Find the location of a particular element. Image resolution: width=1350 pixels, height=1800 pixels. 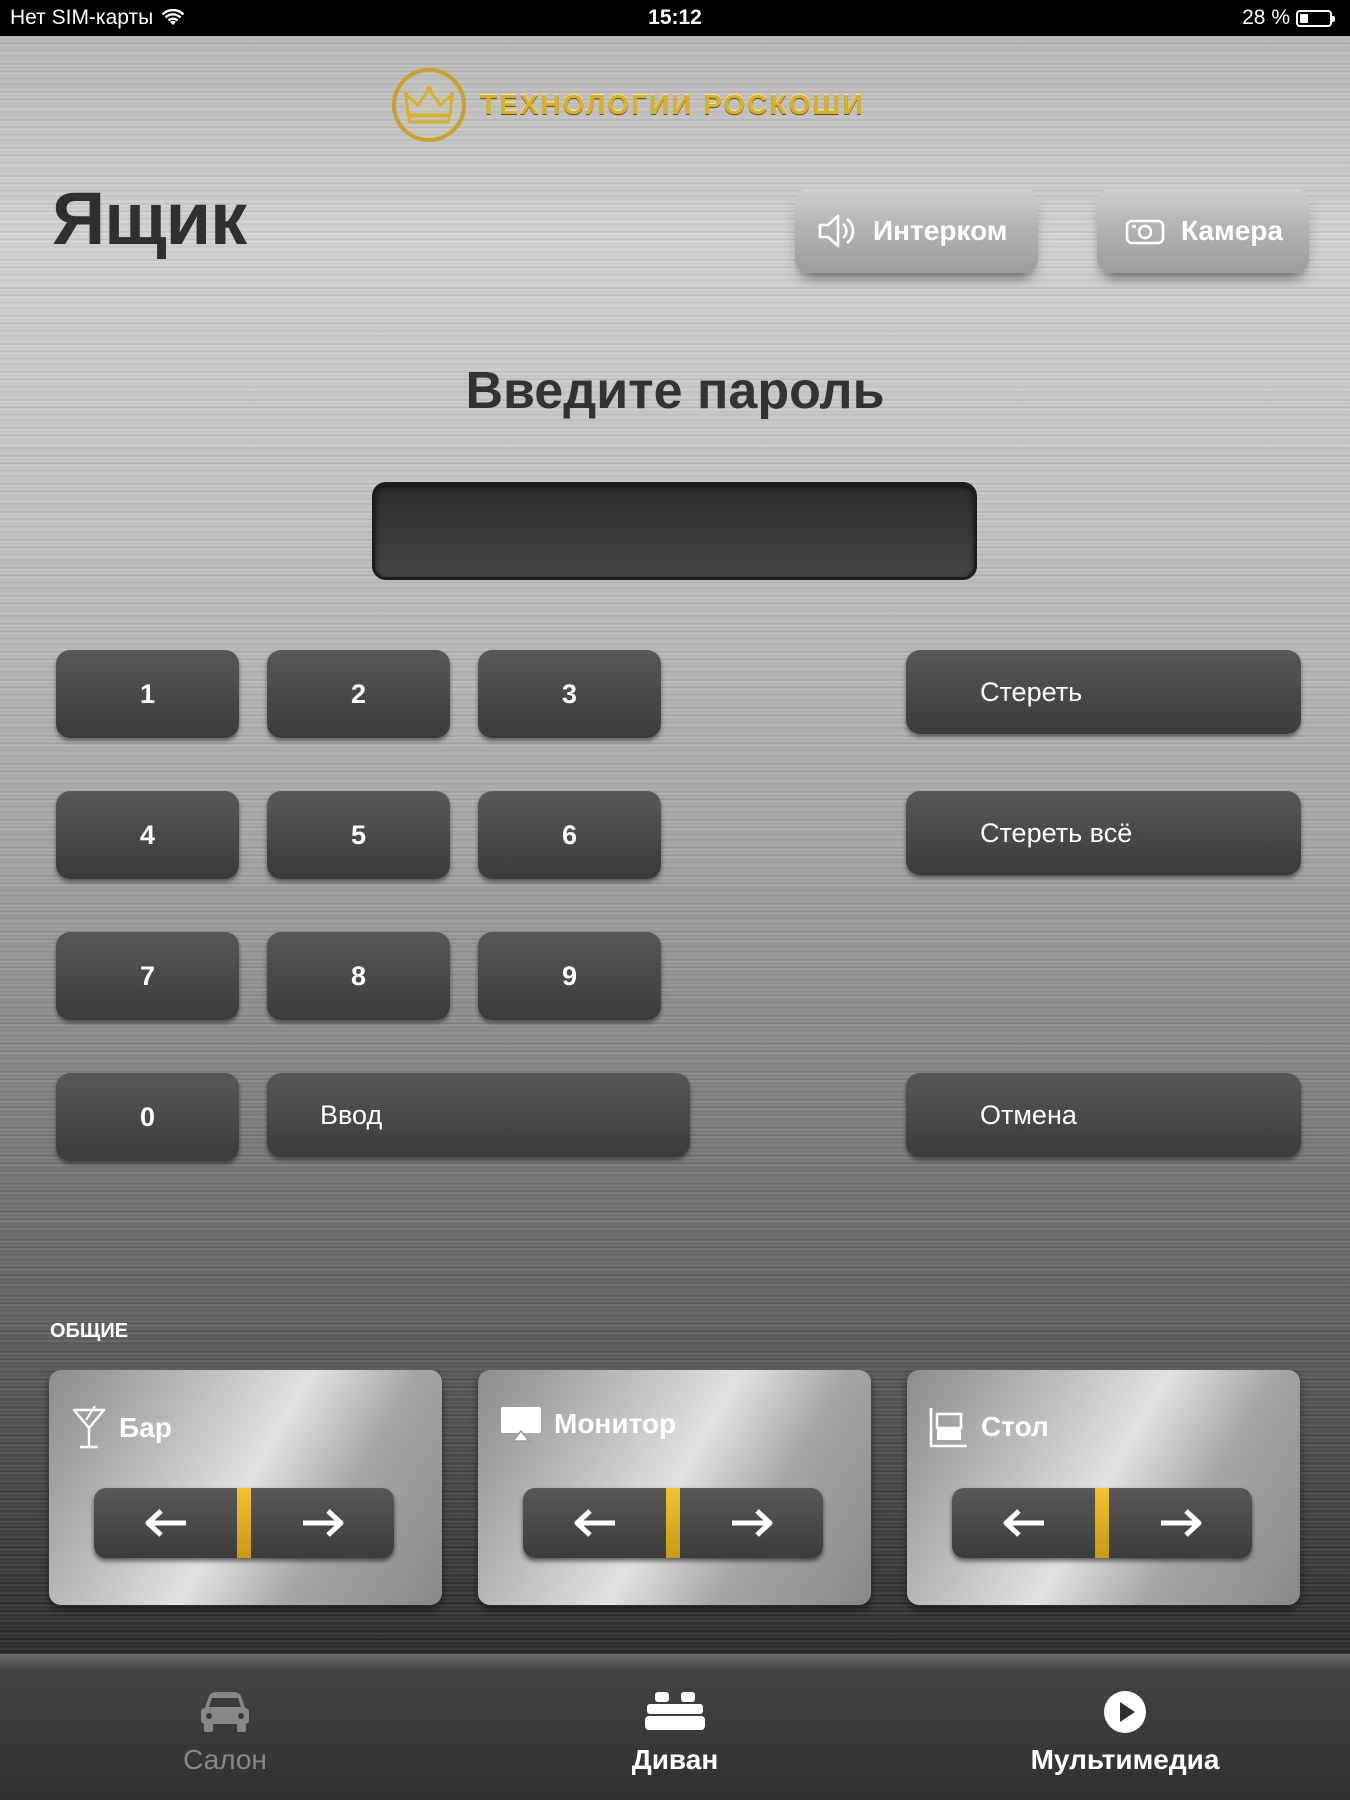

key-5: 5 is located at coordinates (358, 835).